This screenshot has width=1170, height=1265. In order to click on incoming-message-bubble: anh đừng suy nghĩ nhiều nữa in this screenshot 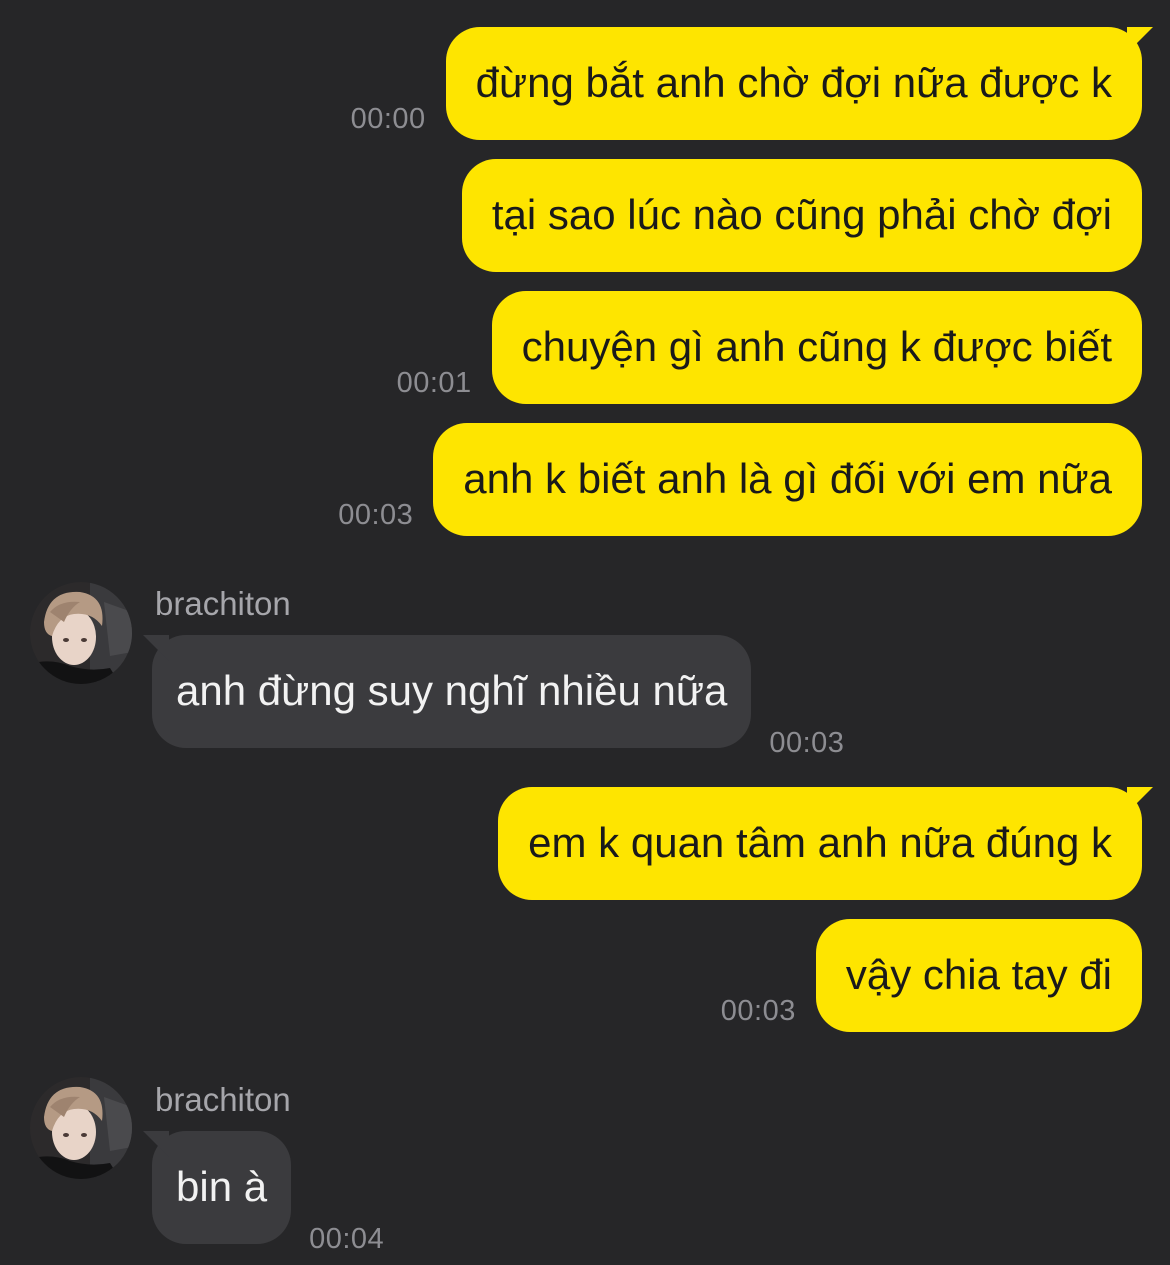, I will do `click(447, 691)`.